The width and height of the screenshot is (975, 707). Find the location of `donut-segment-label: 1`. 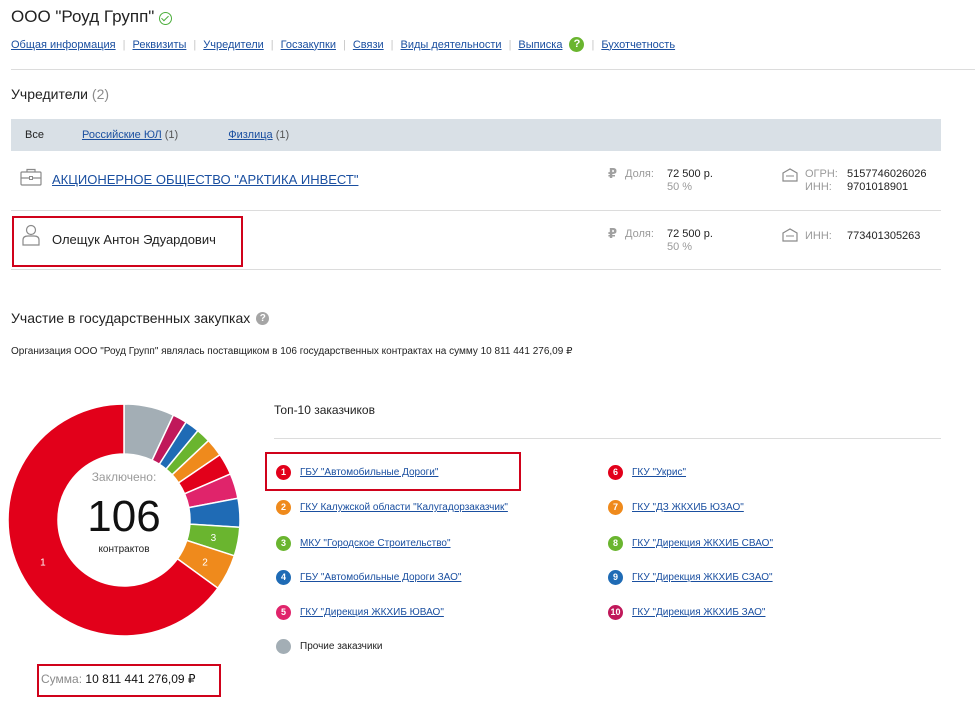

donut-segment-label: 1 is located at coordinates (43, 562).